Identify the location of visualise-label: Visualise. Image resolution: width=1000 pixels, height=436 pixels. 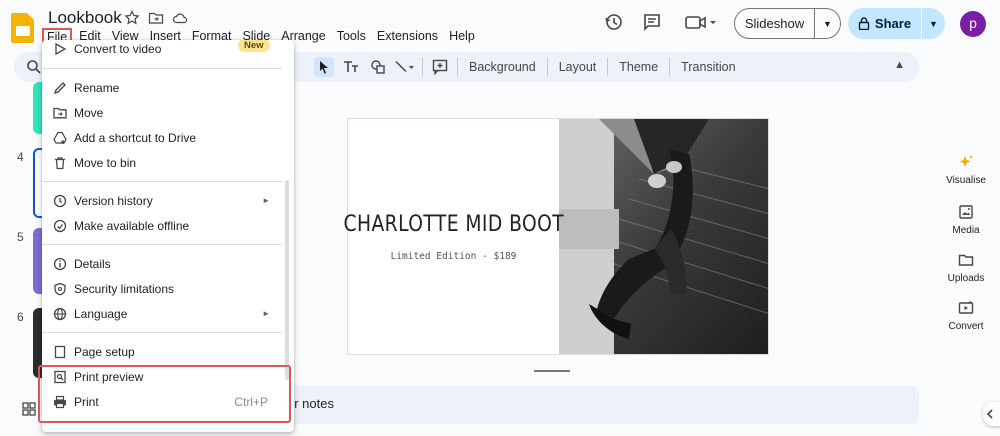
(966, 180).